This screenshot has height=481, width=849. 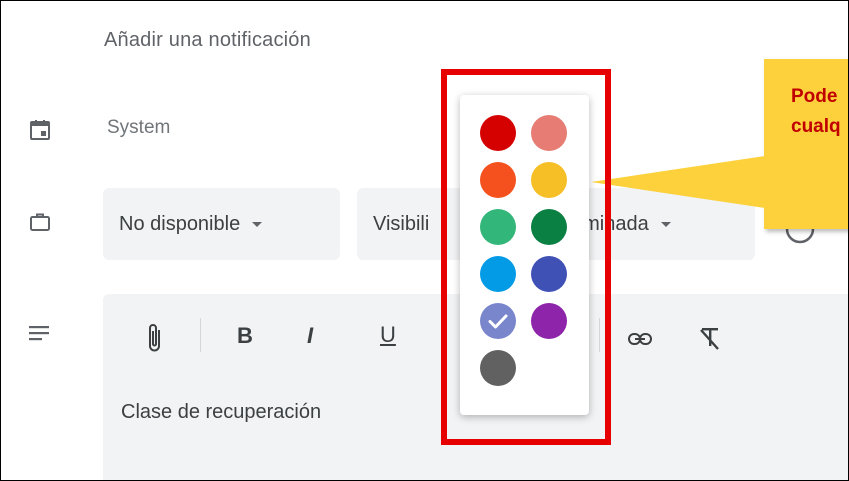 What do you see at coordinates (816, 126) in the screenshot?
I see `callout-line-2: cualq` at bounding box center [816, 126].